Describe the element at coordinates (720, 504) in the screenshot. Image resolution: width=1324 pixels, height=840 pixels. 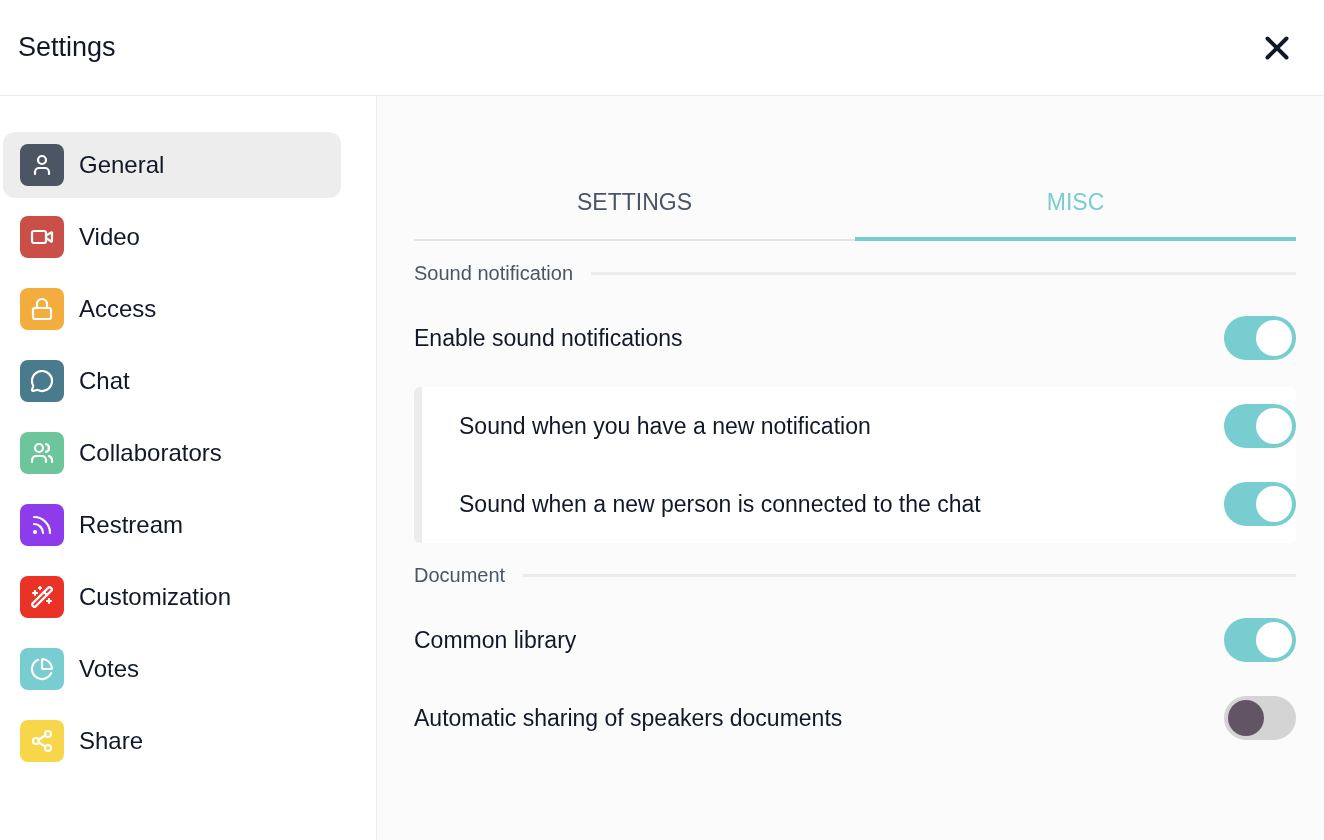
I see `setting-label: Sound when a new person is connected to the chat` at that location.